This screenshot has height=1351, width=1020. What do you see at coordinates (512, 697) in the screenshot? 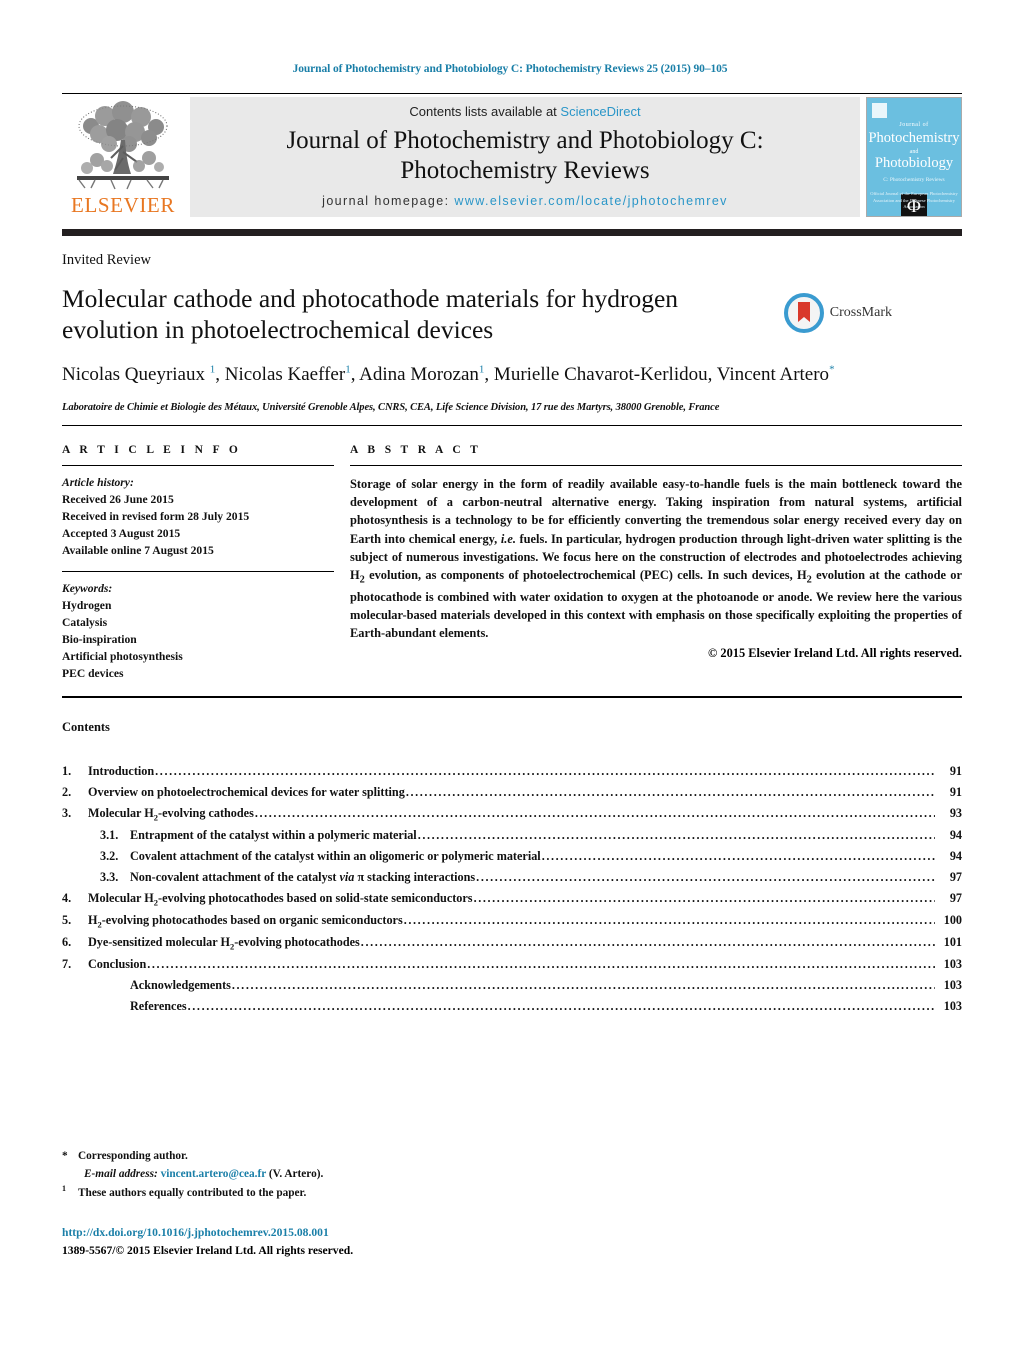
I see `abstract-bottom-rule` at bounding box center [512, 697].